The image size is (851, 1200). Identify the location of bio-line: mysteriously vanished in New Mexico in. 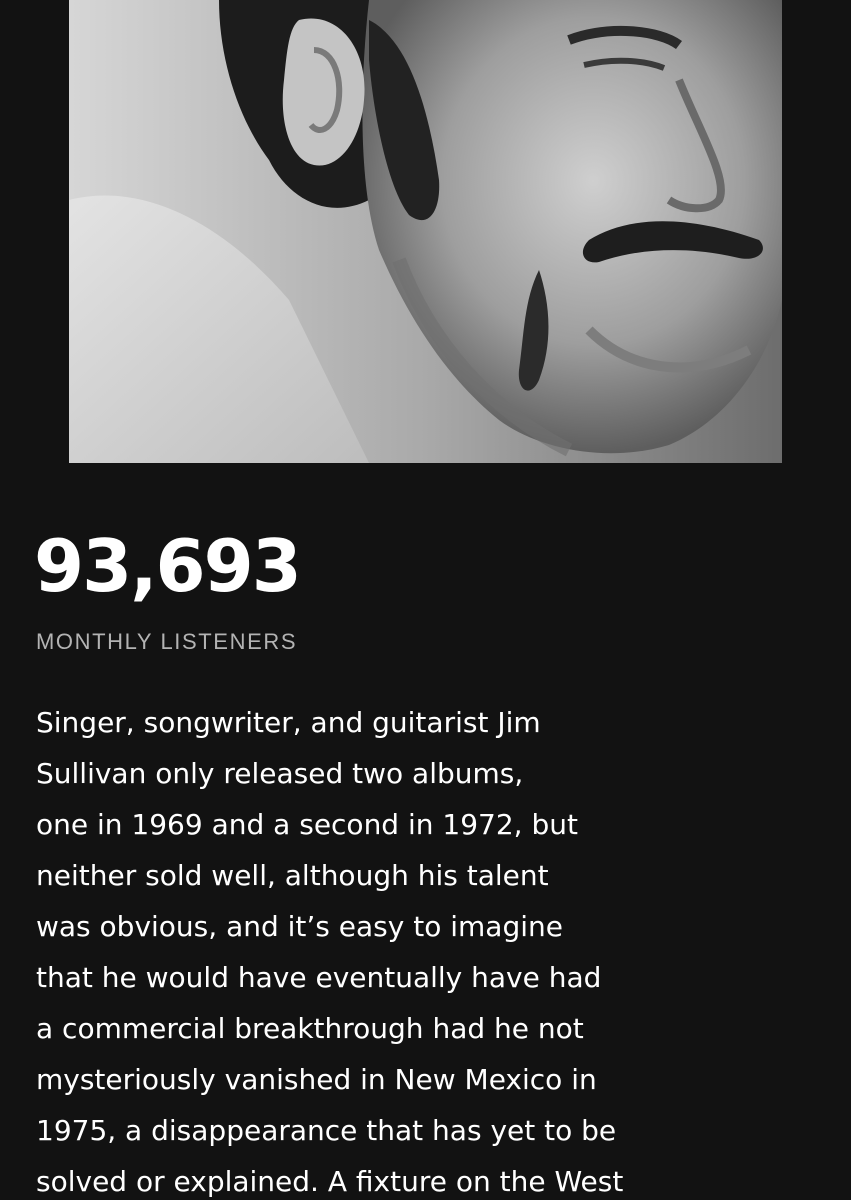
(316, 1079).